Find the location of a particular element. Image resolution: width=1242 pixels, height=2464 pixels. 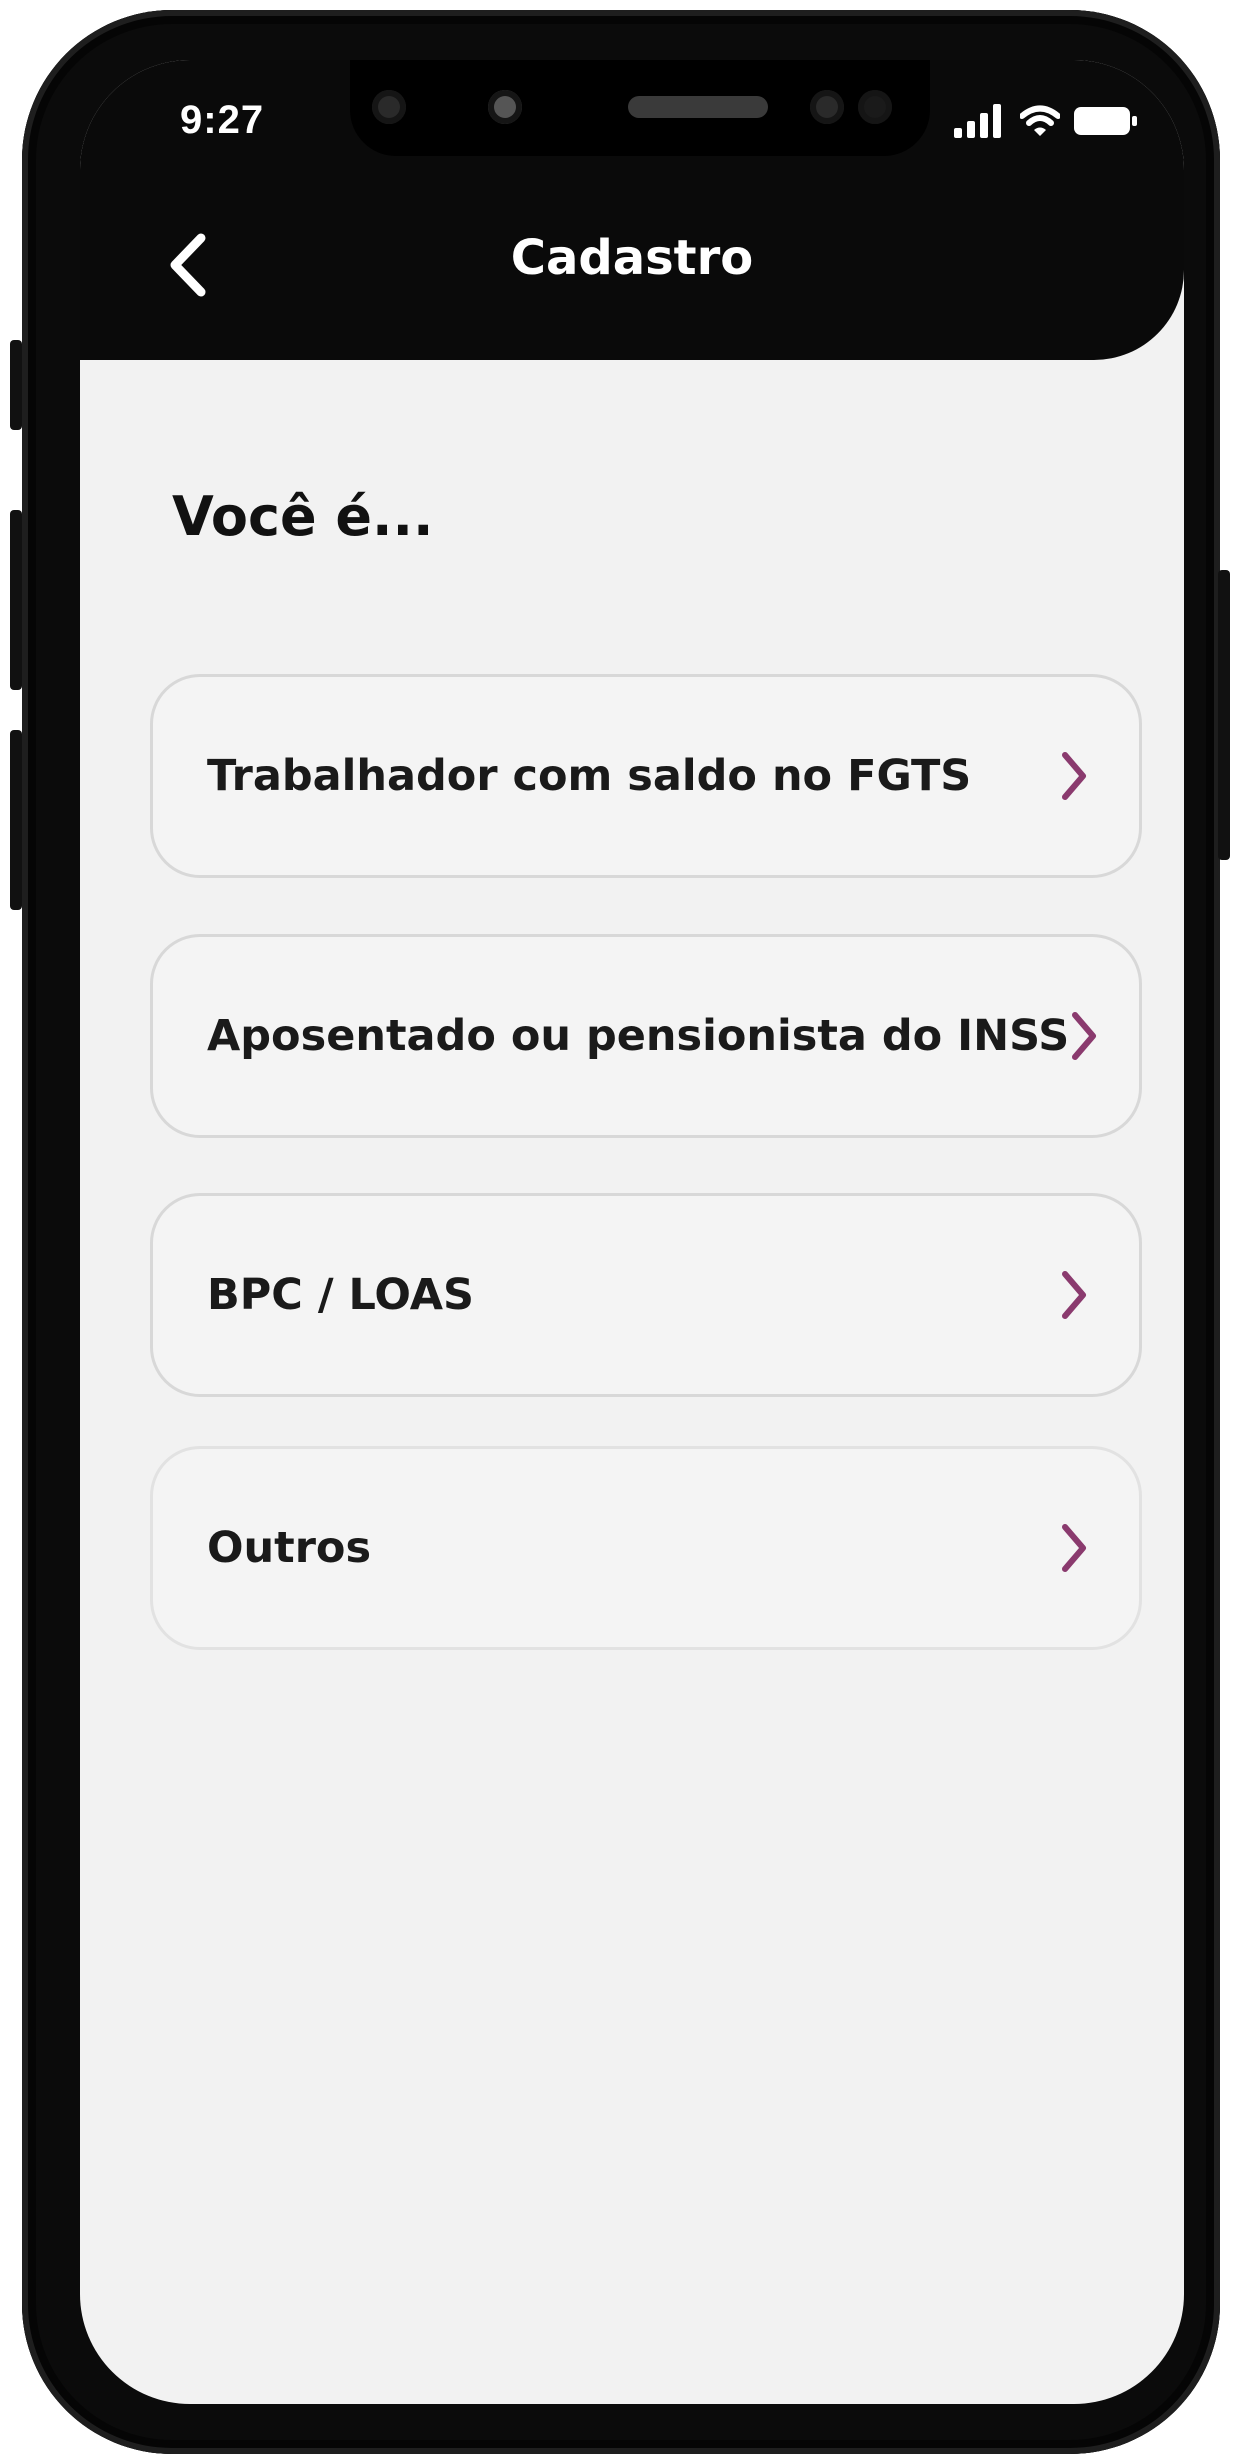

mute-switch is located at coordinates (16, 385).